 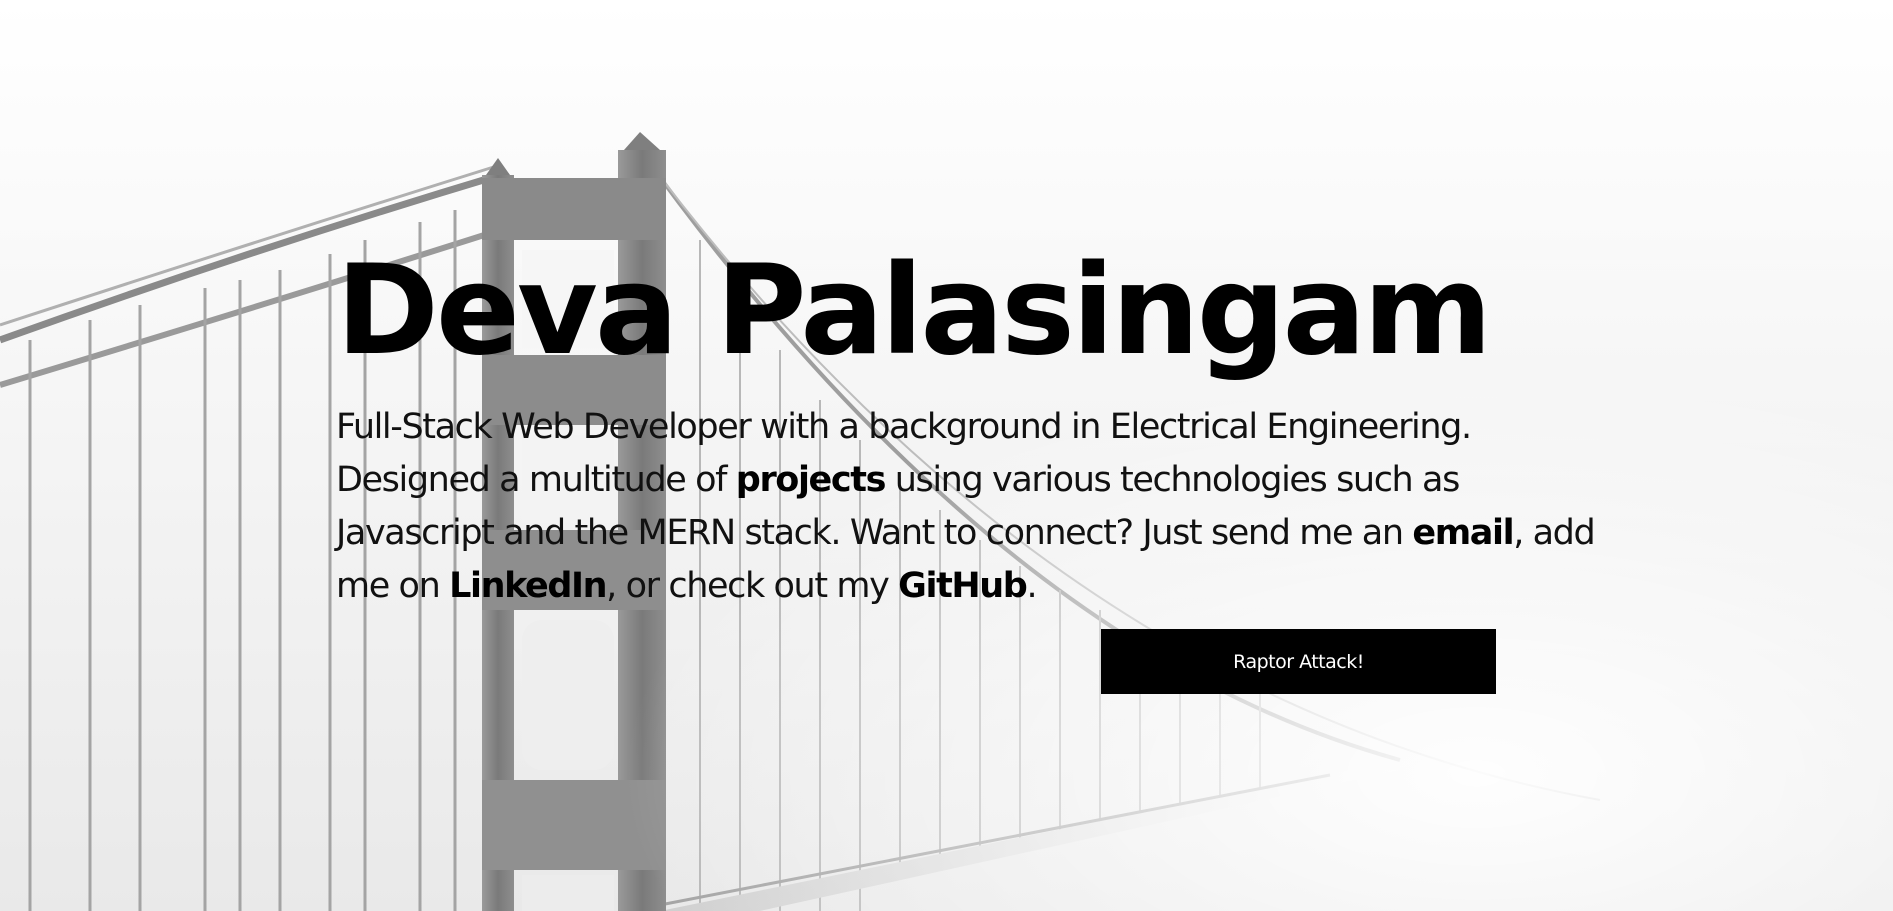 I want to click on page-title: Deva Palasingam, so click(x=914, y=311).